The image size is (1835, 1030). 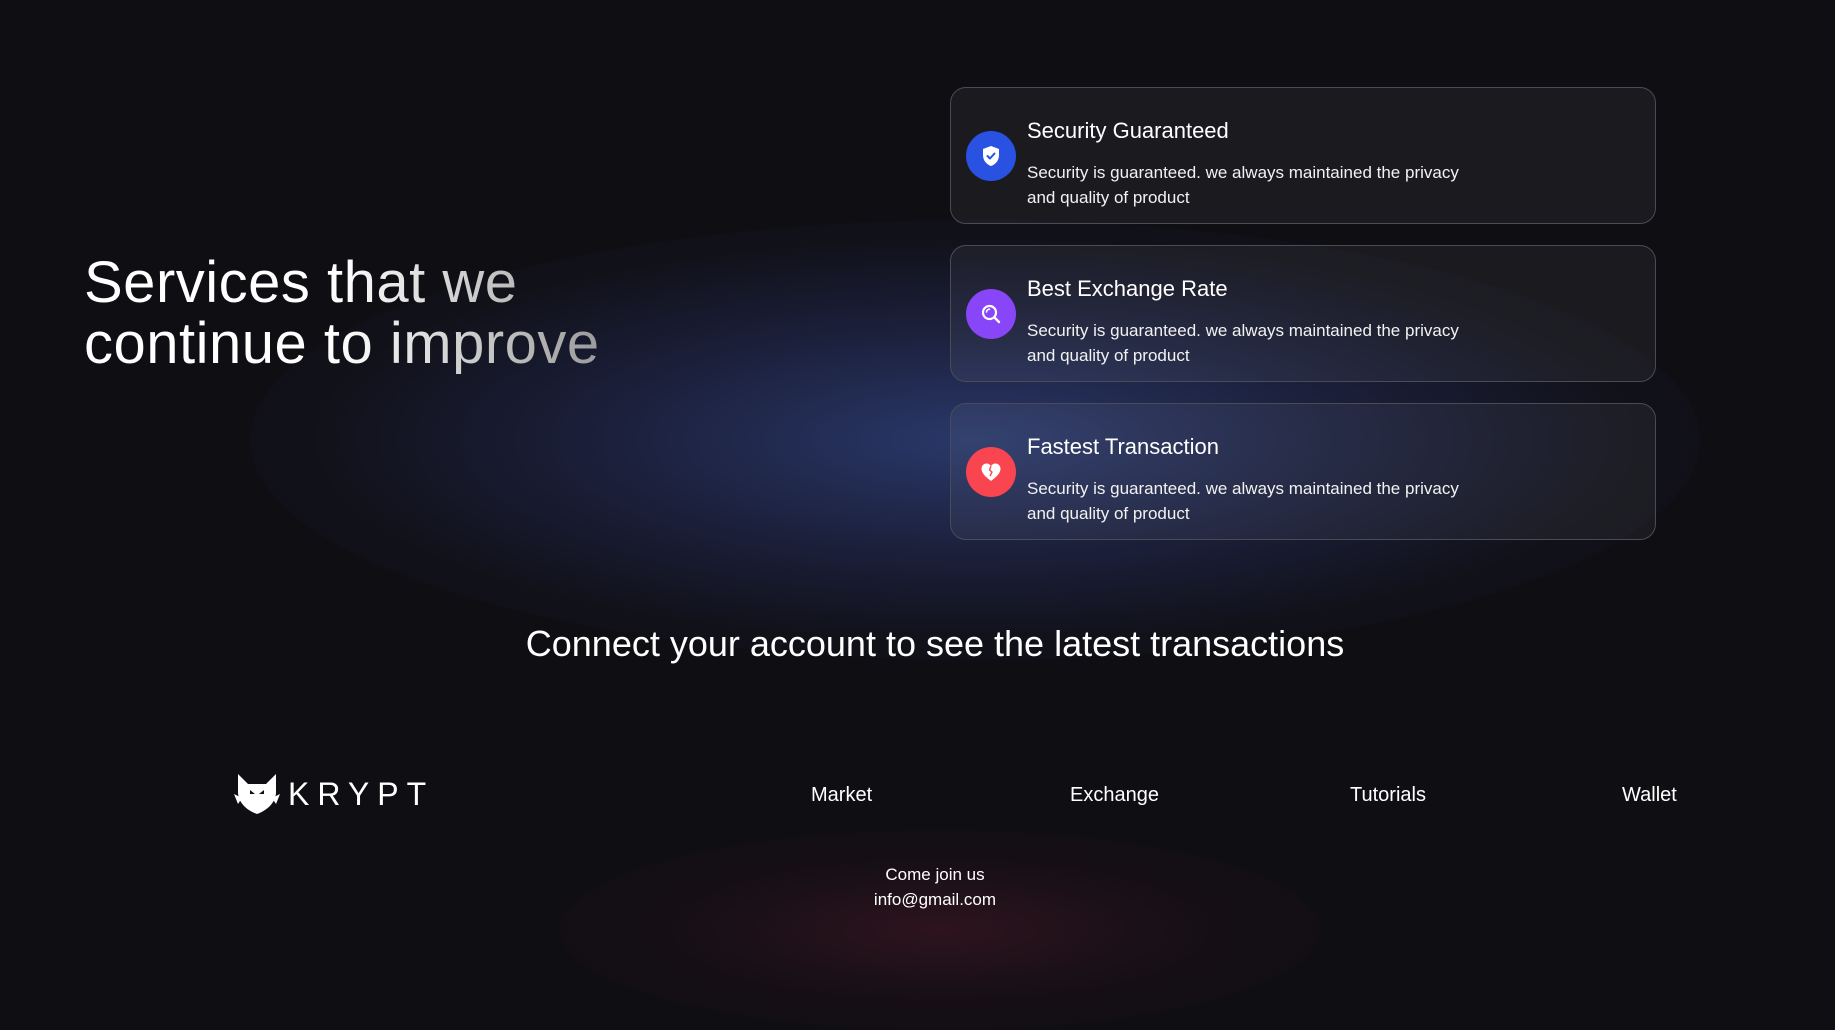 What do you see at coordinates (991, 472) in the screenshot?
I see `heart-icon` at bounding box center [991, 472].